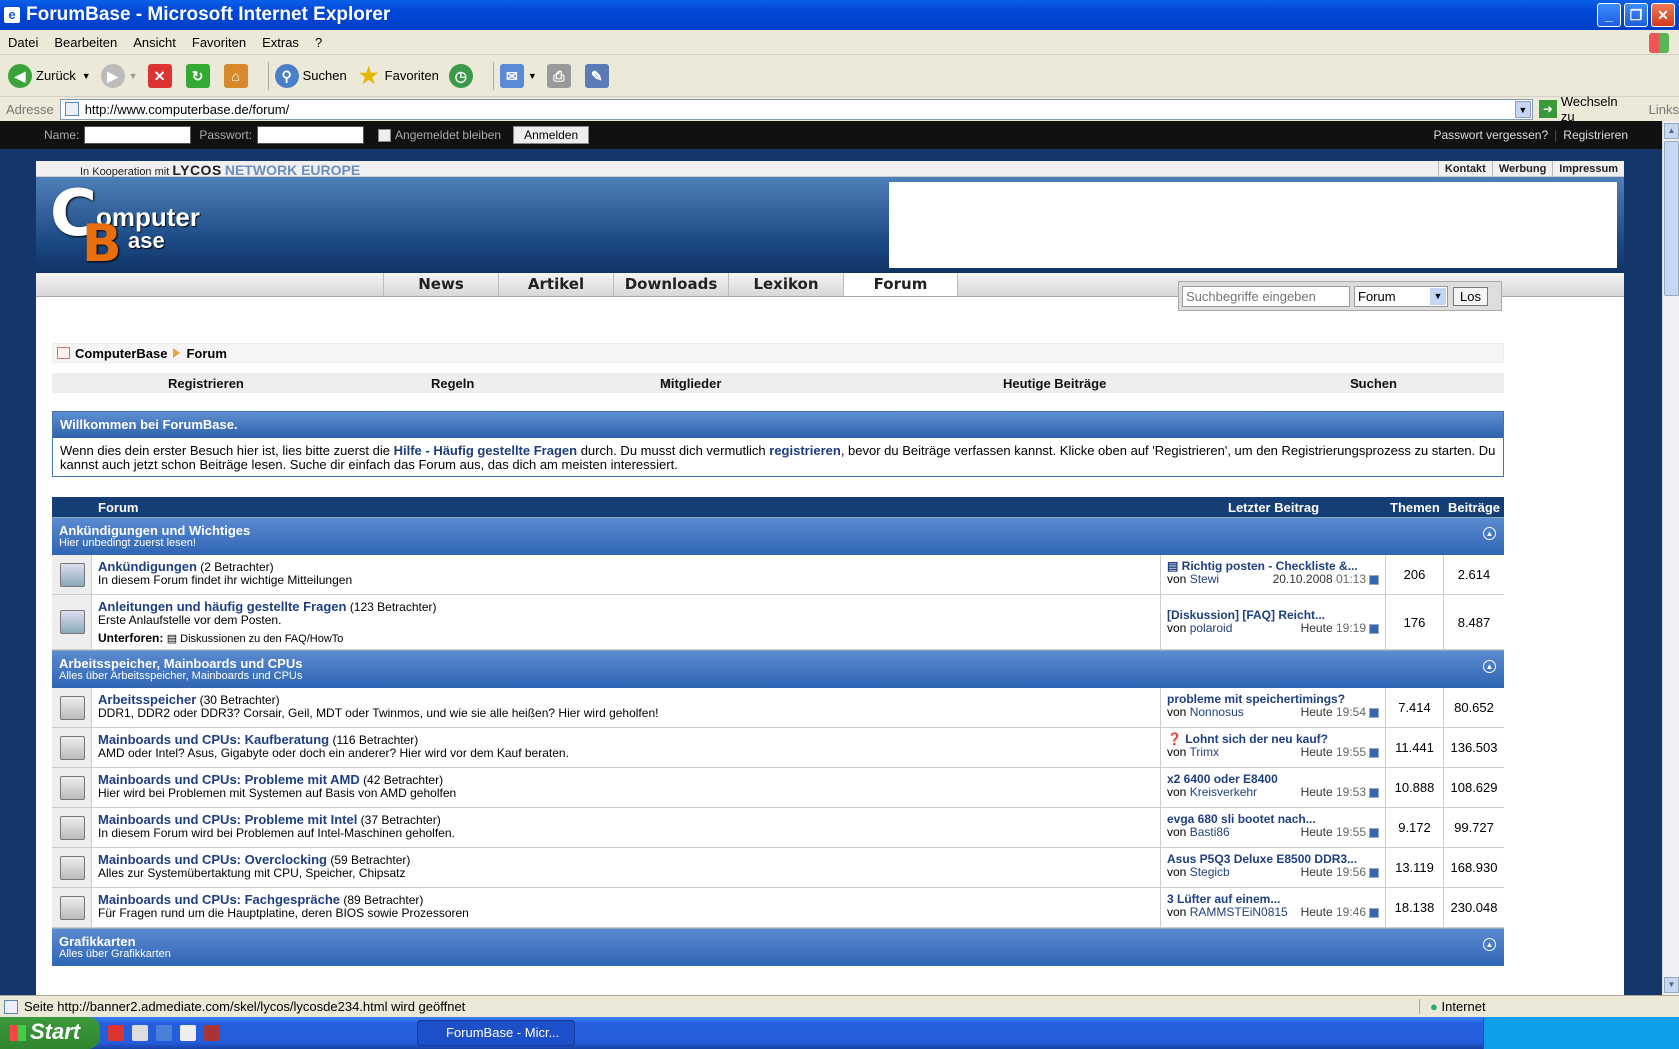  I want to click on subnav-todays-posts: Heutige Beiträge, so click(1054, 383).